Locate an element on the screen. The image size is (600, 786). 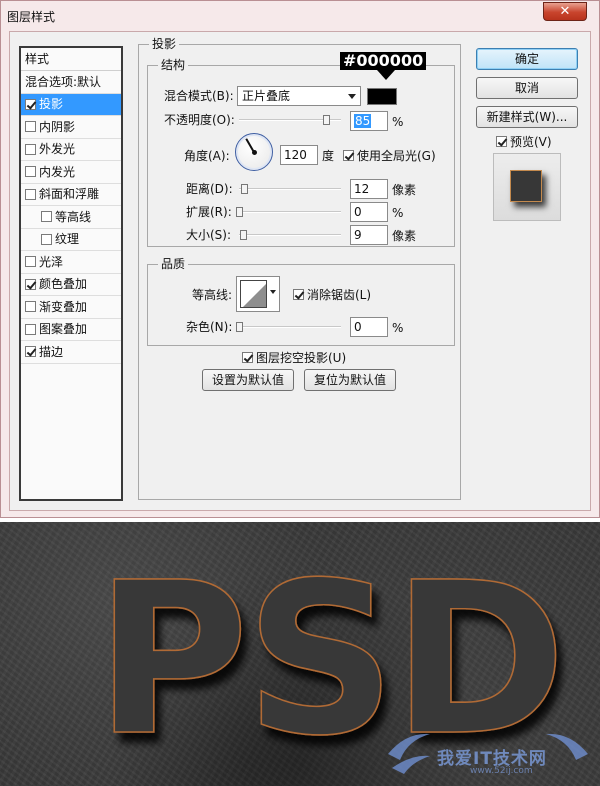
title-bar: 图层样式 ✕ is located at coordinates (300, 16).